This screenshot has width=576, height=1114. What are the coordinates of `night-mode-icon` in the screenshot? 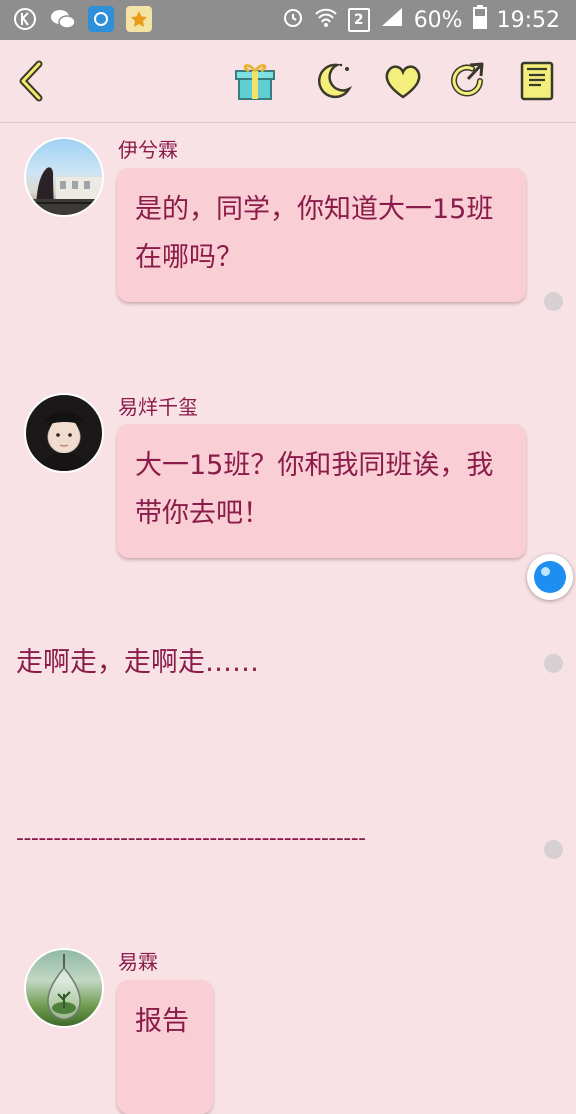 It's located at (335, 81).